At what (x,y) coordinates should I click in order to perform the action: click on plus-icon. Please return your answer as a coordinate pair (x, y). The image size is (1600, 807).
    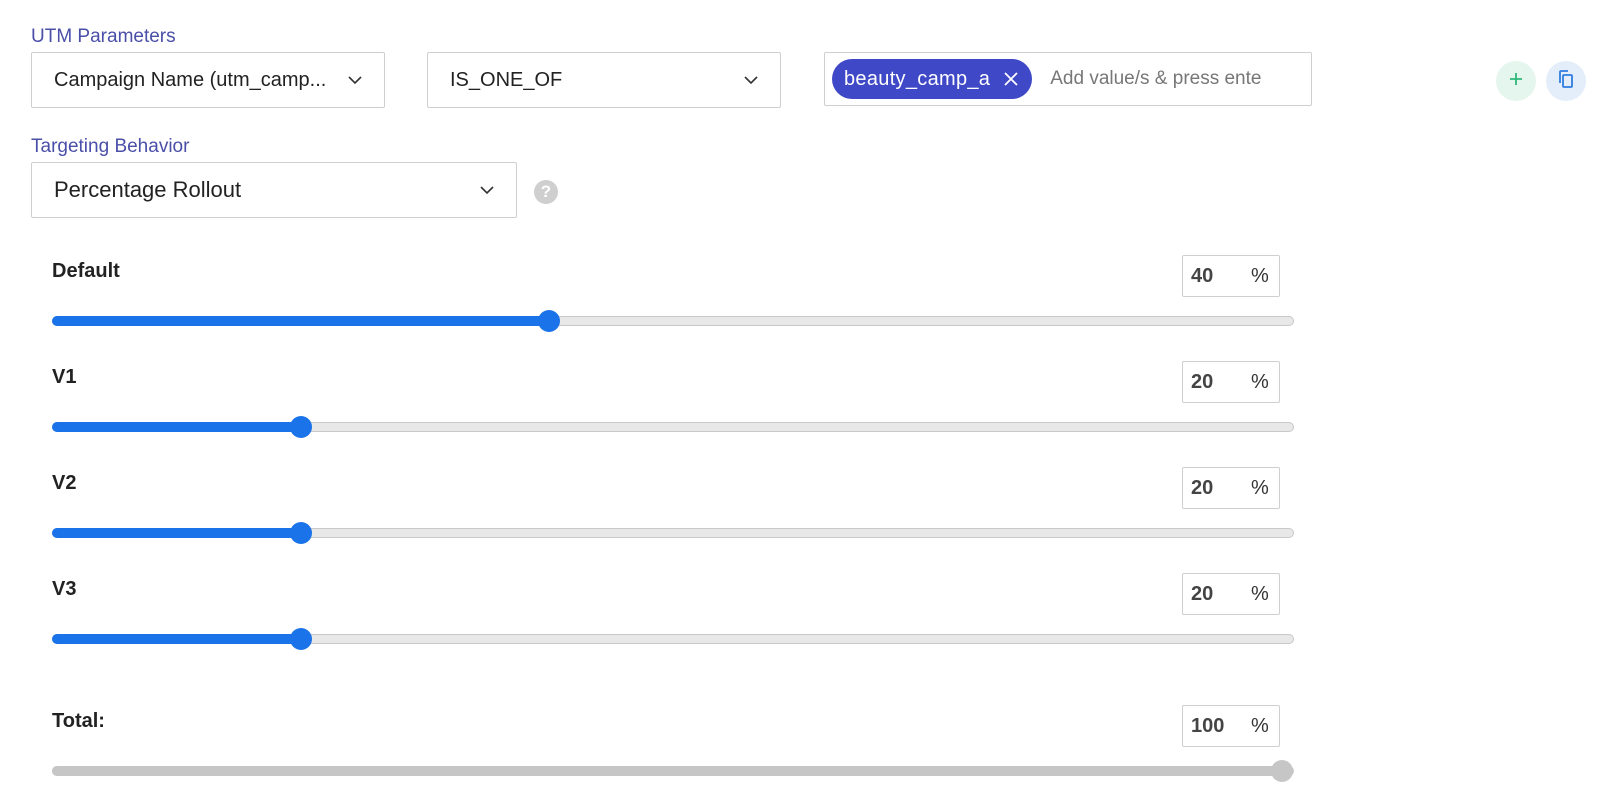
    Looking at the image, I should click on (1516, 81).